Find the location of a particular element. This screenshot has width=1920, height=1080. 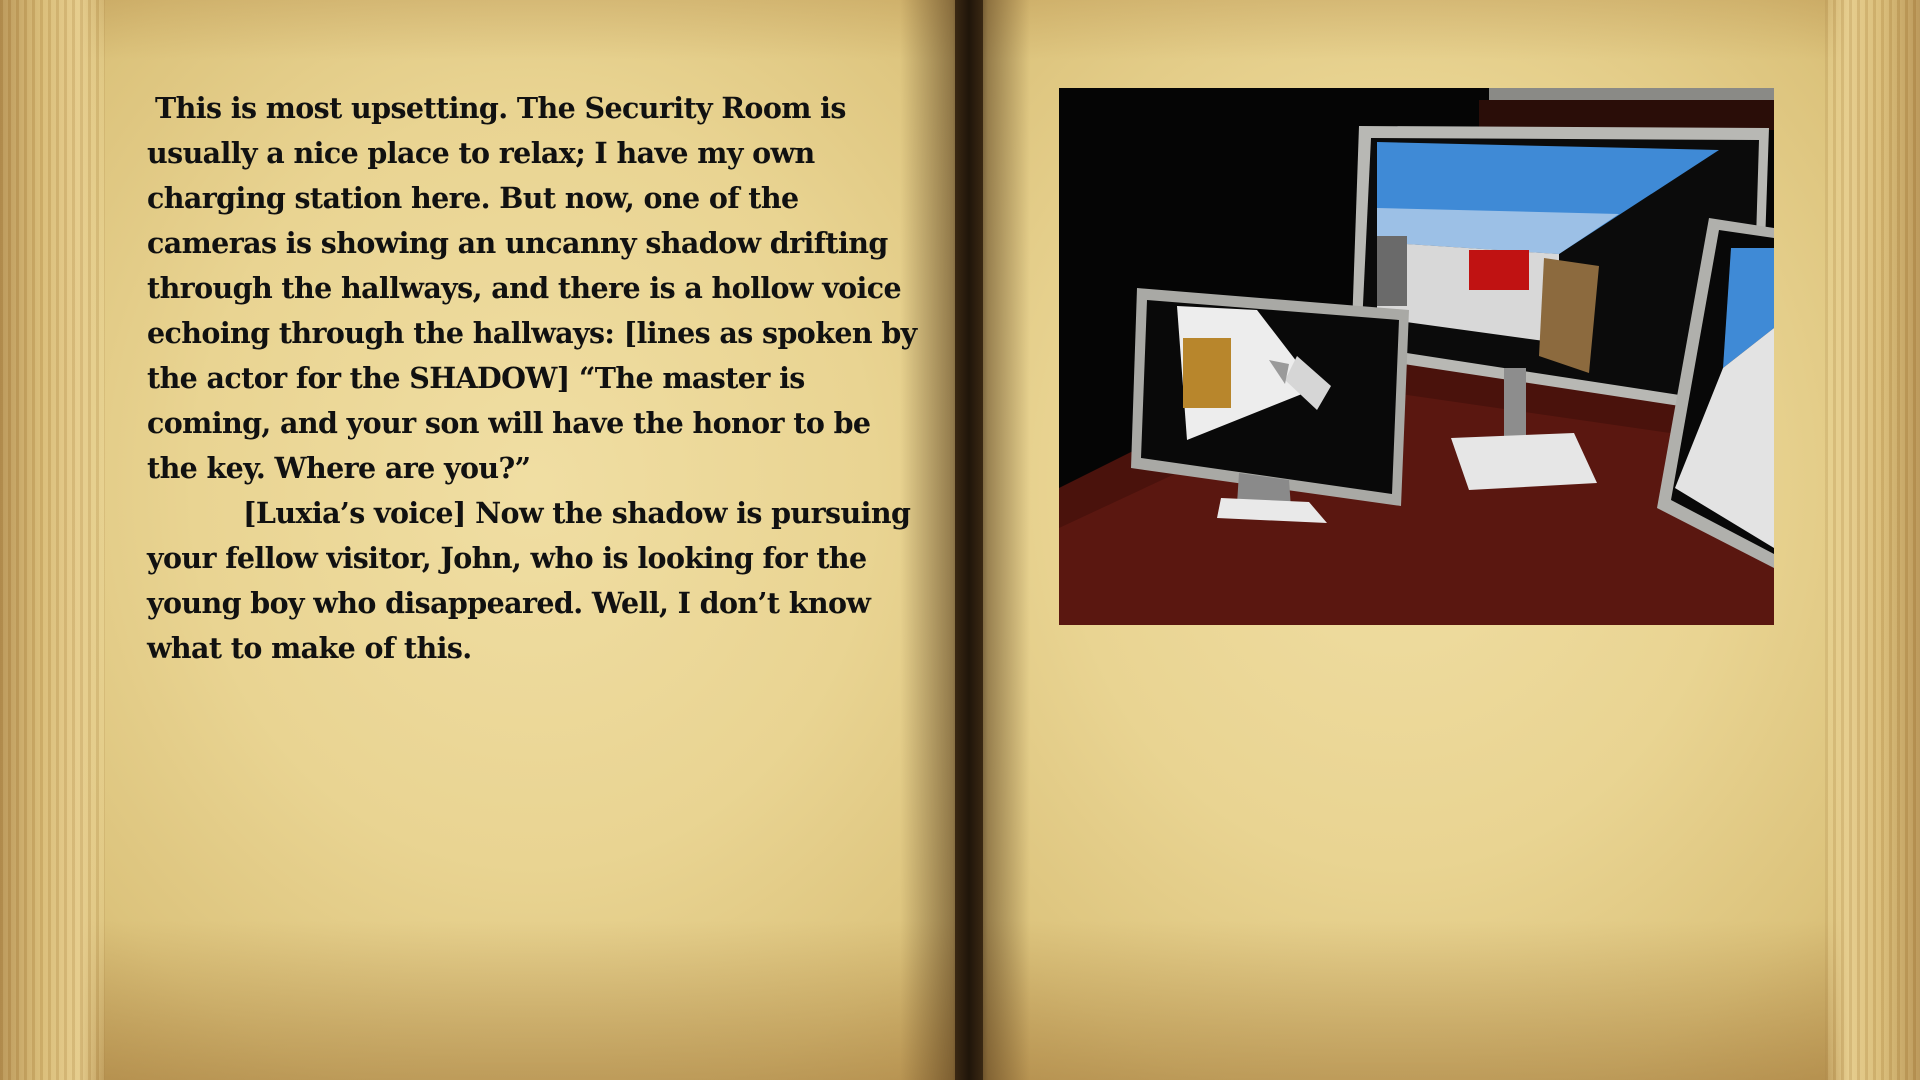

left-page-edge is located at coordinates (52, 540).